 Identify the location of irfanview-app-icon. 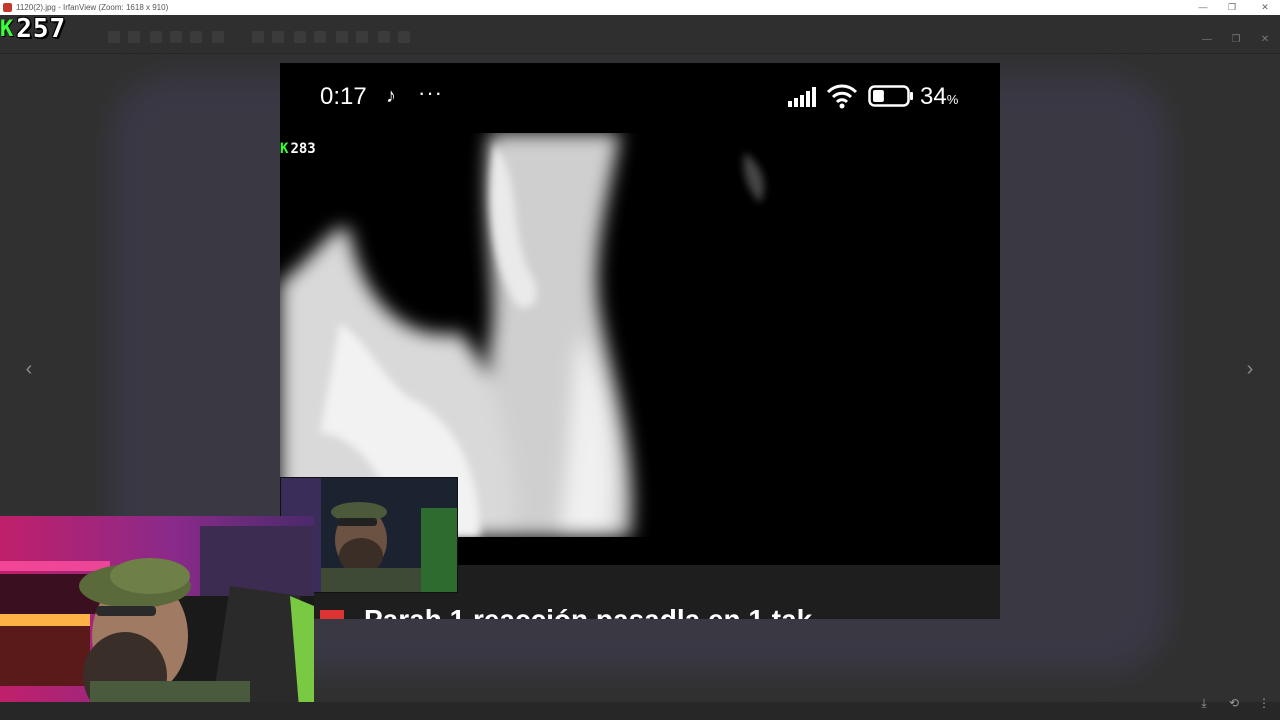
(7, 7).